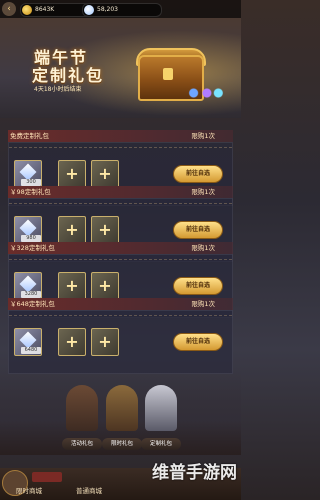 The width and height of the screenshot is (320, 500). Describe the element at coordinates (194, 473) in the screenshot. I see `watermark: 维普手游网` at that location.